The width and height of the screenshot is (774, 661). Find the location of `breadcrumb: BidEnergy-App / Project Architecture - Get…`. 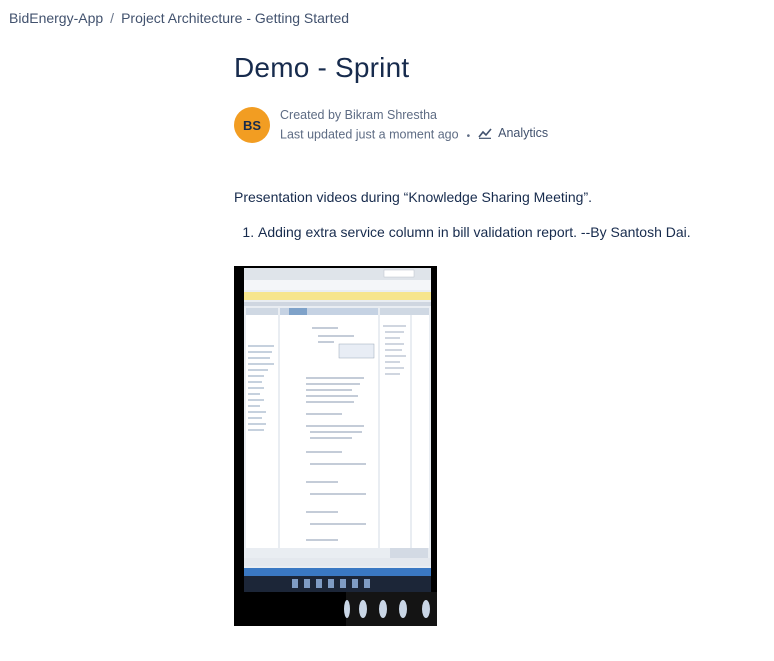

breadcrumb: BidEnergy-App / Project Architecture - Get… is located at coordinates (179, 18).